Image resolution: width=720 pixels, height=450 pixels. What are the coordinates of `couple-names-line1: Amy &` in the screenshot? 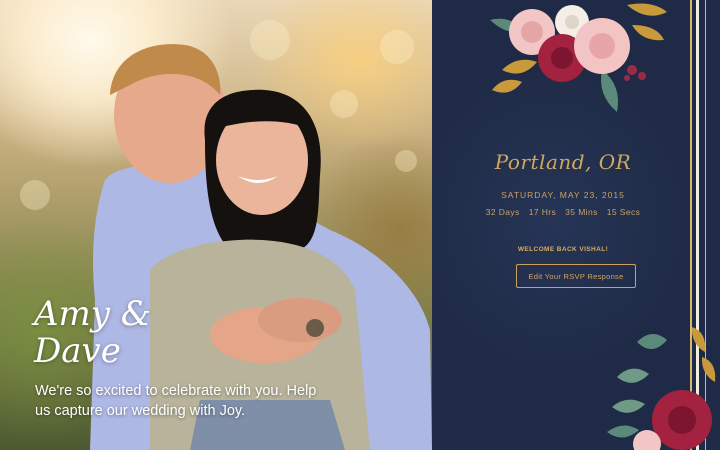 It's located at (93, 314).